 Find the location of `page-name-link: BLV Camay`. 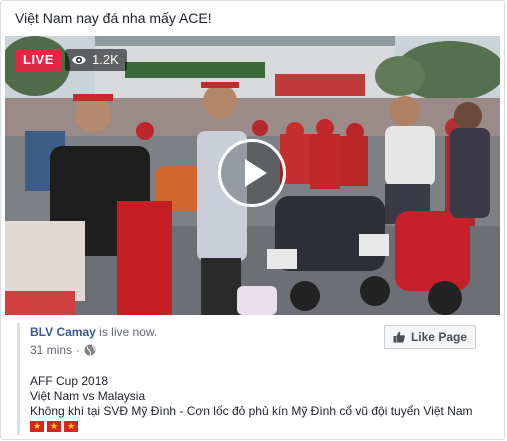

page-name-link: BLV Camay is located at coordinates (63, 332).